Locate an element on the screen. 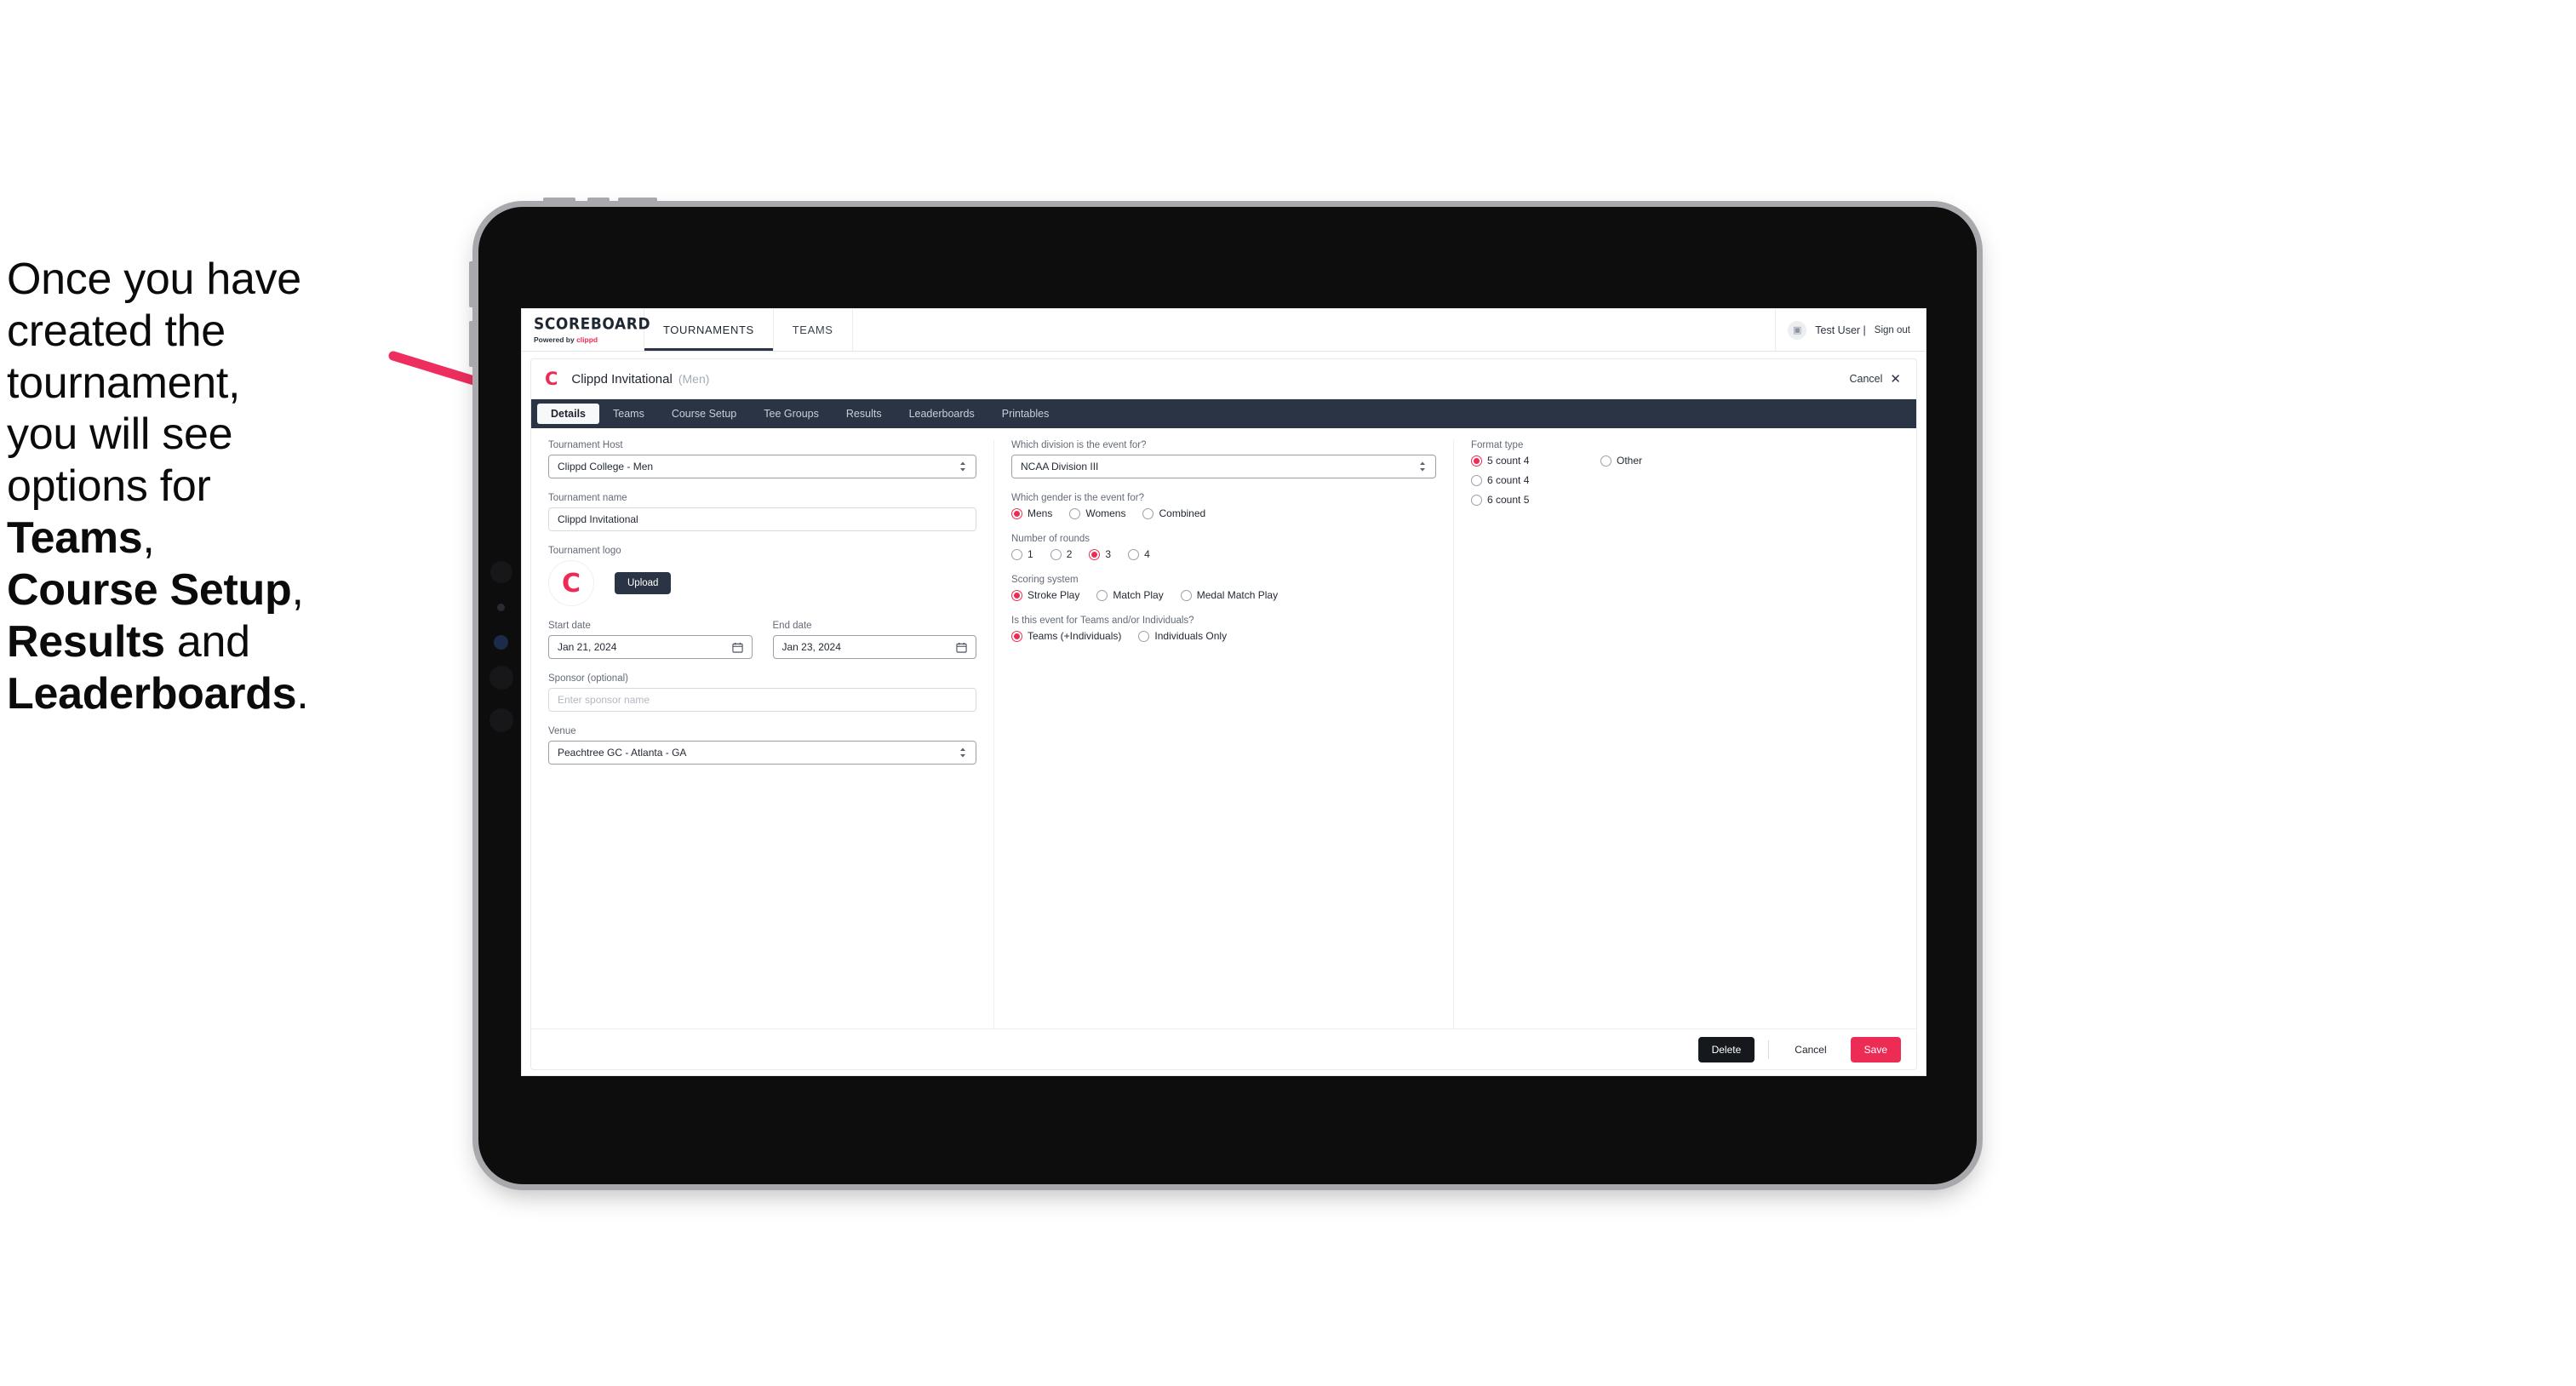 This screenshot has width=2576, height=1386. radio-format-6-count-4: 6 count 4 is located at coordinates (1534, 480).